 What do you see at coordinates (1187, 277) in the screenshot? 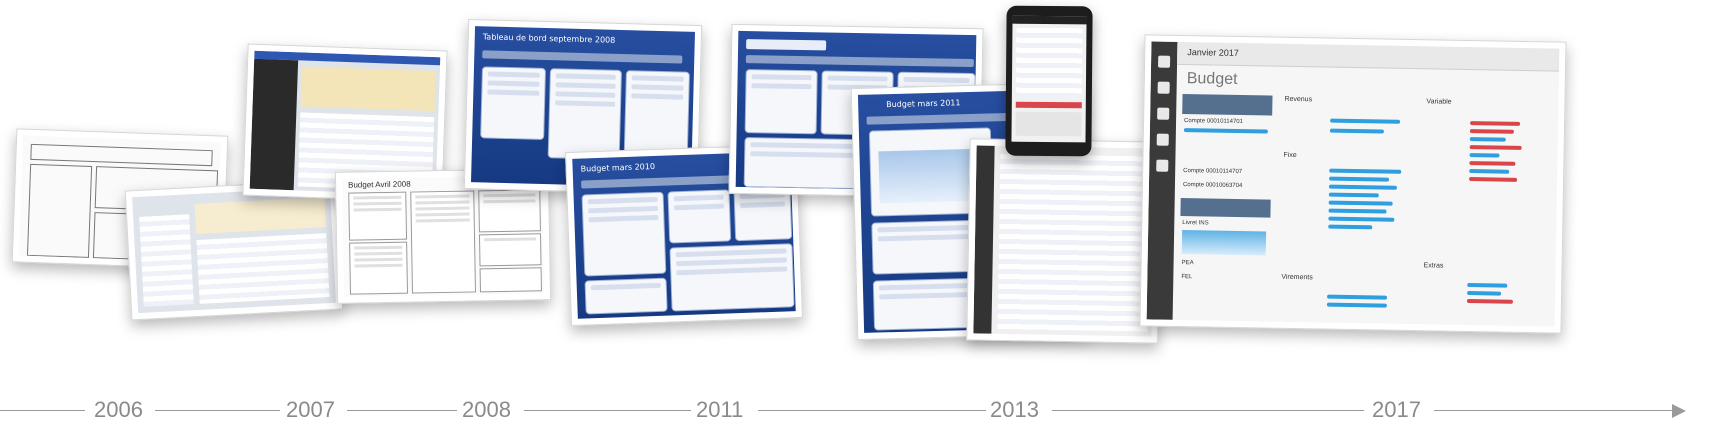
I see `account-item: FEL` at bounding box center [1187, 277].